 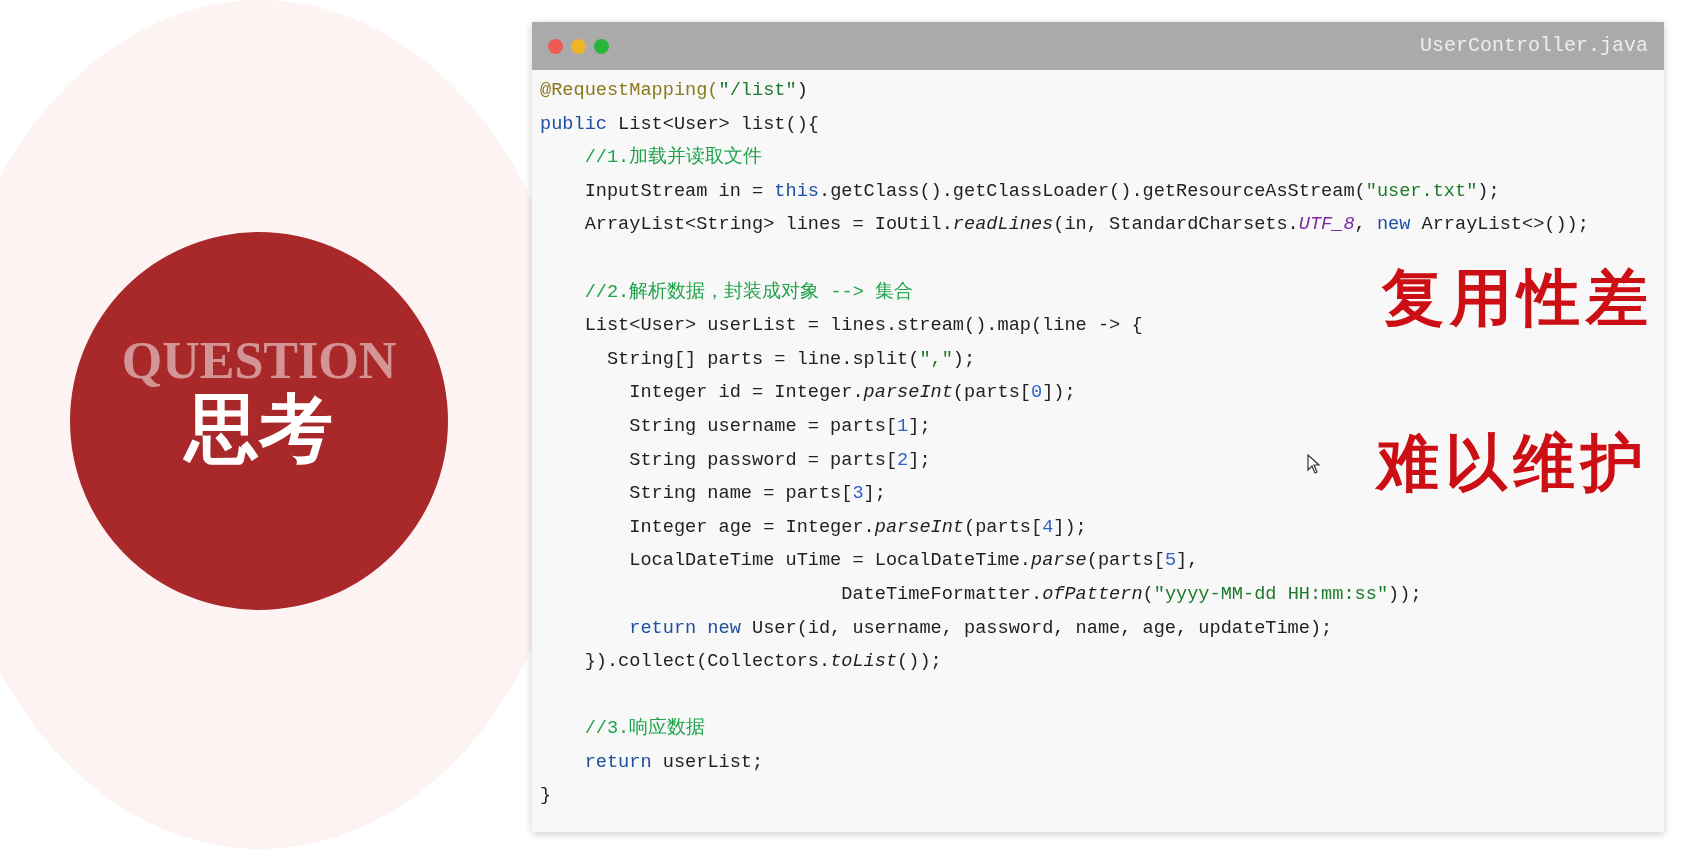 I want to click on badge-title: 思考, so click(x=258, y=429).